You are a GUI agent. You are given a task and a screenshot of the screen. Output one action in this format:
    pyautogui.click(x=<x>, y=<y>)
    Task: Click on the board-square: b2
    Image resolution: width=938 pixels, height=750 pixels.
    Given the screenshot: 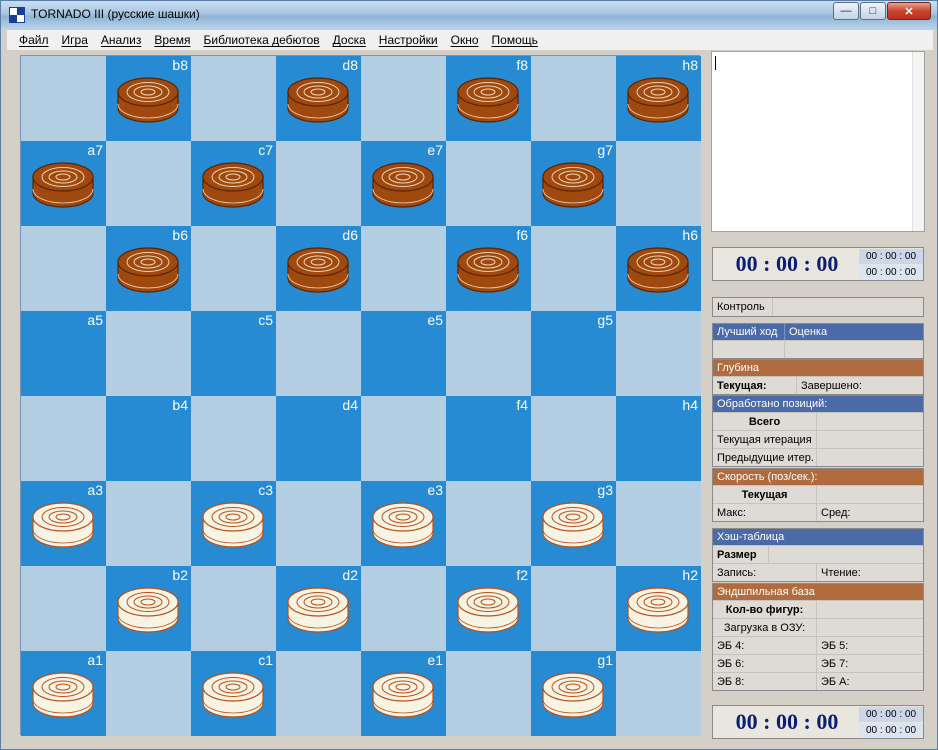 What is the action you would take?
    pyautogui.click(x=148, y=608)
    